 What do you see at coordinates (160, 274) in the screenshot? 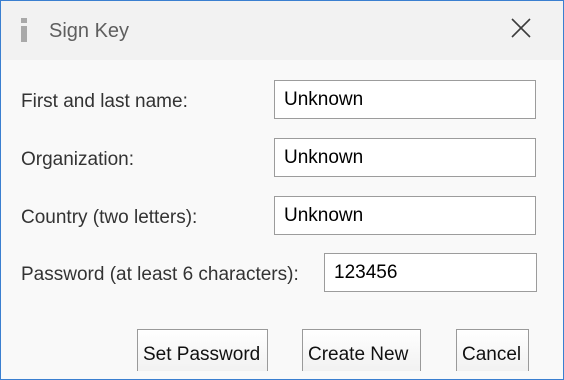
I see `password-label: Password (at least 6 characters):` at bounding box center [160, 274].